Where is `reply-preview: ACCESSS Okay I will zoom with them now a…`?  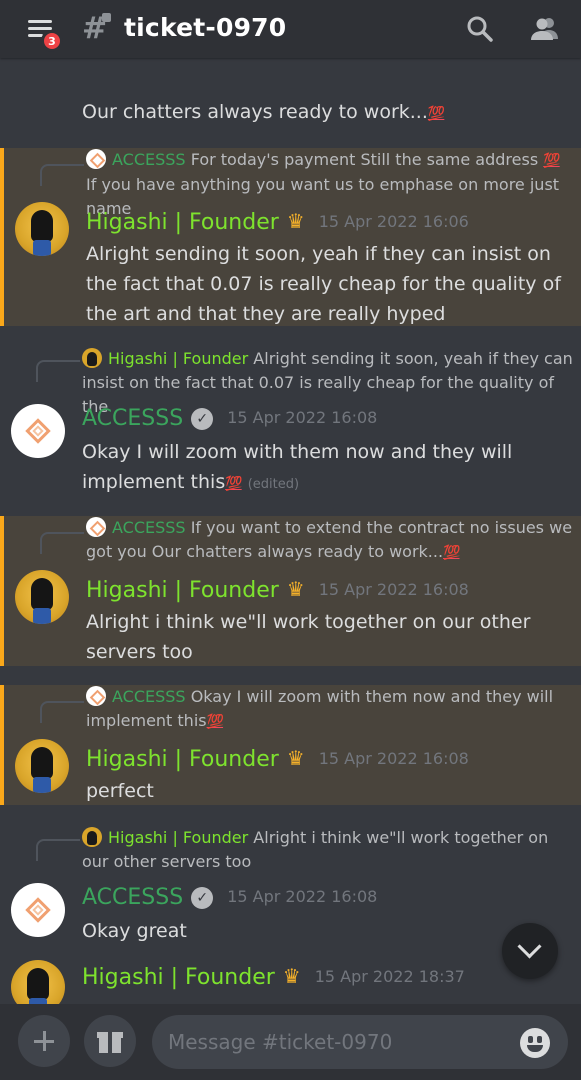 reply-preview: ACCESSS Okay I will zoom with them now a… is located at coordinates (329, 709).